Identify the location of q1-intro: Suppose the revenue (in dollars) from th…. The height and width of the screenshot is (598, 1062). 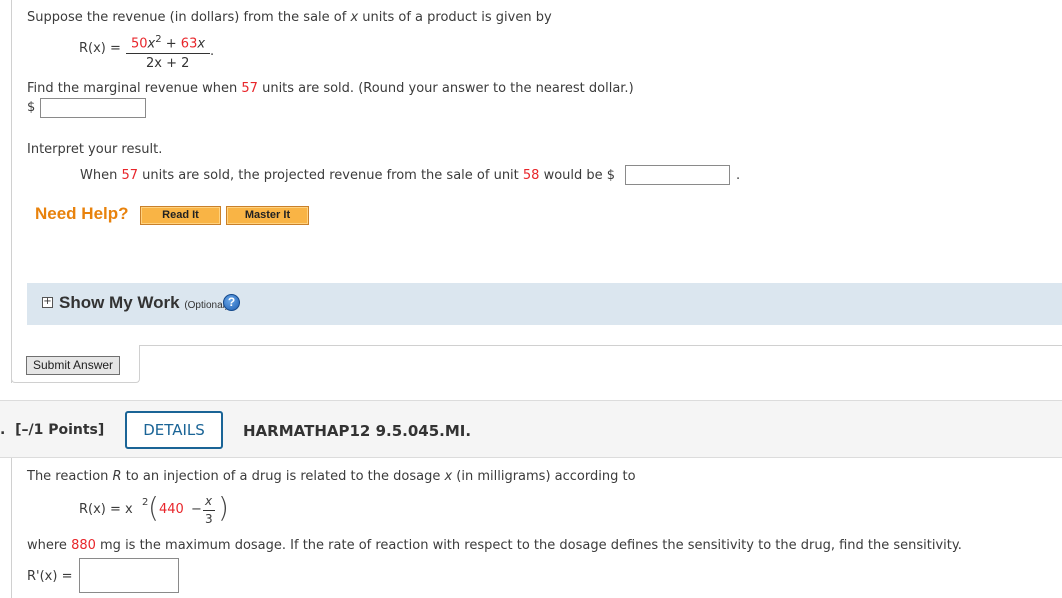
(289, 17).